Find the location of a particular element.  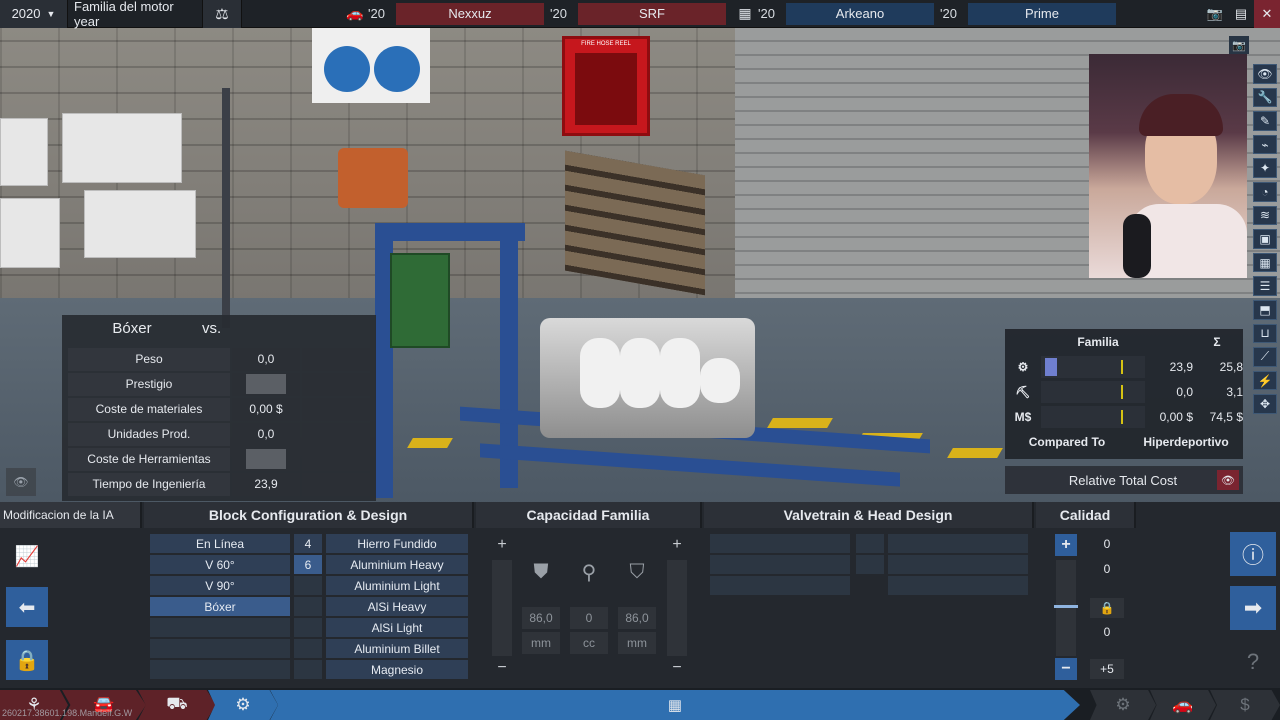

compared-to-value: Hiperdeportivo is located at coordinates (1186, 442).